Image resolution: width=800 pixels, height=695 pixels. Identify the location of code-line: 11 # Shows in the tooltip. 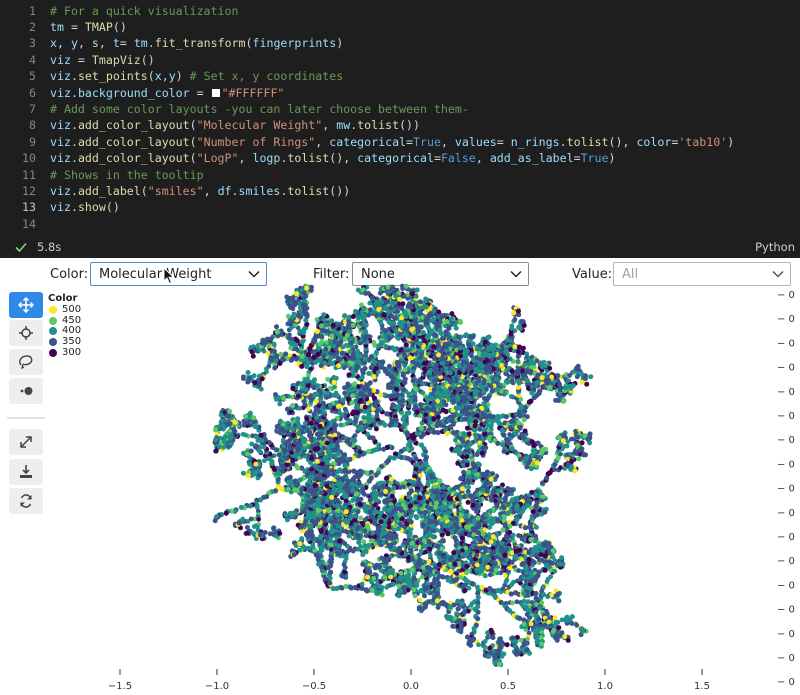
(400, 175).